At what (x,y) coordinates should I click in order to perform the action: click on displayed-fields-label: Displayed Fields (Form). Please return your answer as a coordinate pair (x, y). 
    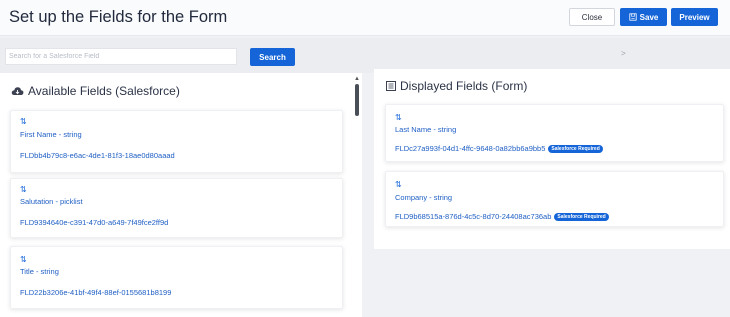
    Looking at the image, I should click on (464, 86).